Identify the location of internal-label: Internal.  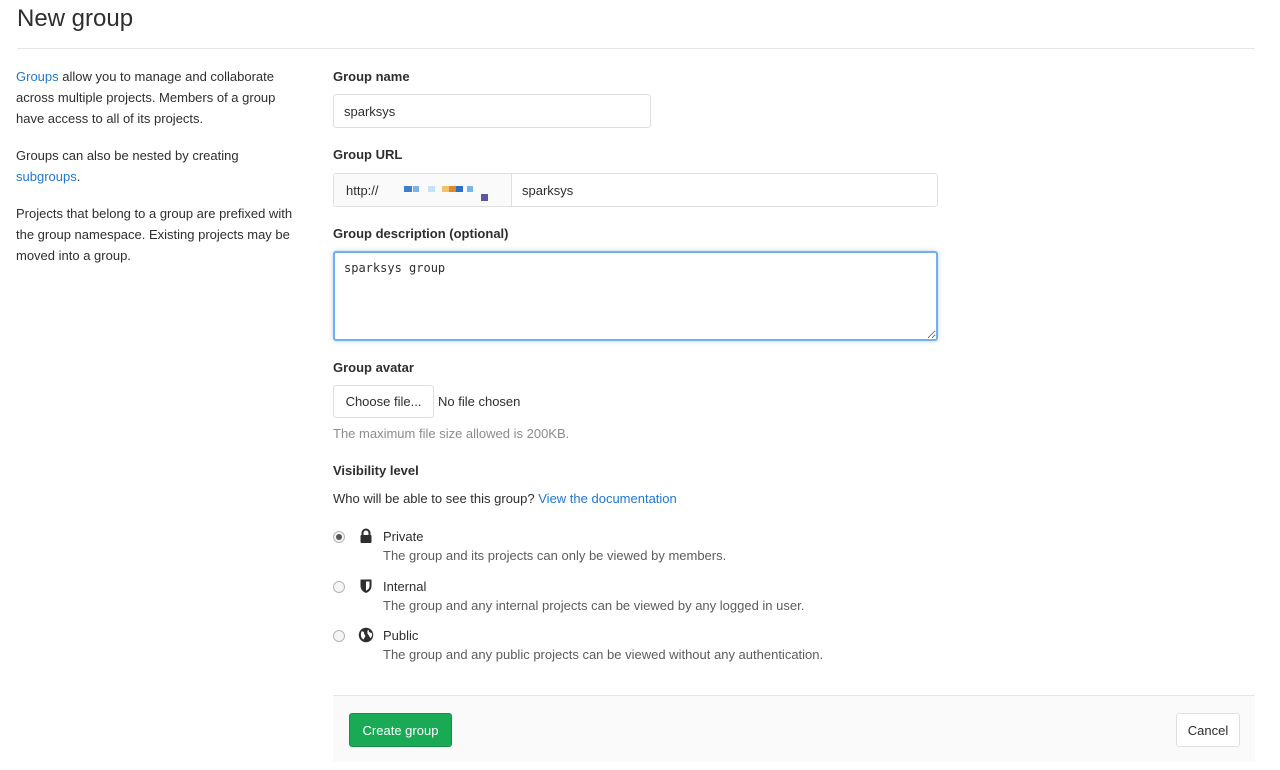
(405, 586).